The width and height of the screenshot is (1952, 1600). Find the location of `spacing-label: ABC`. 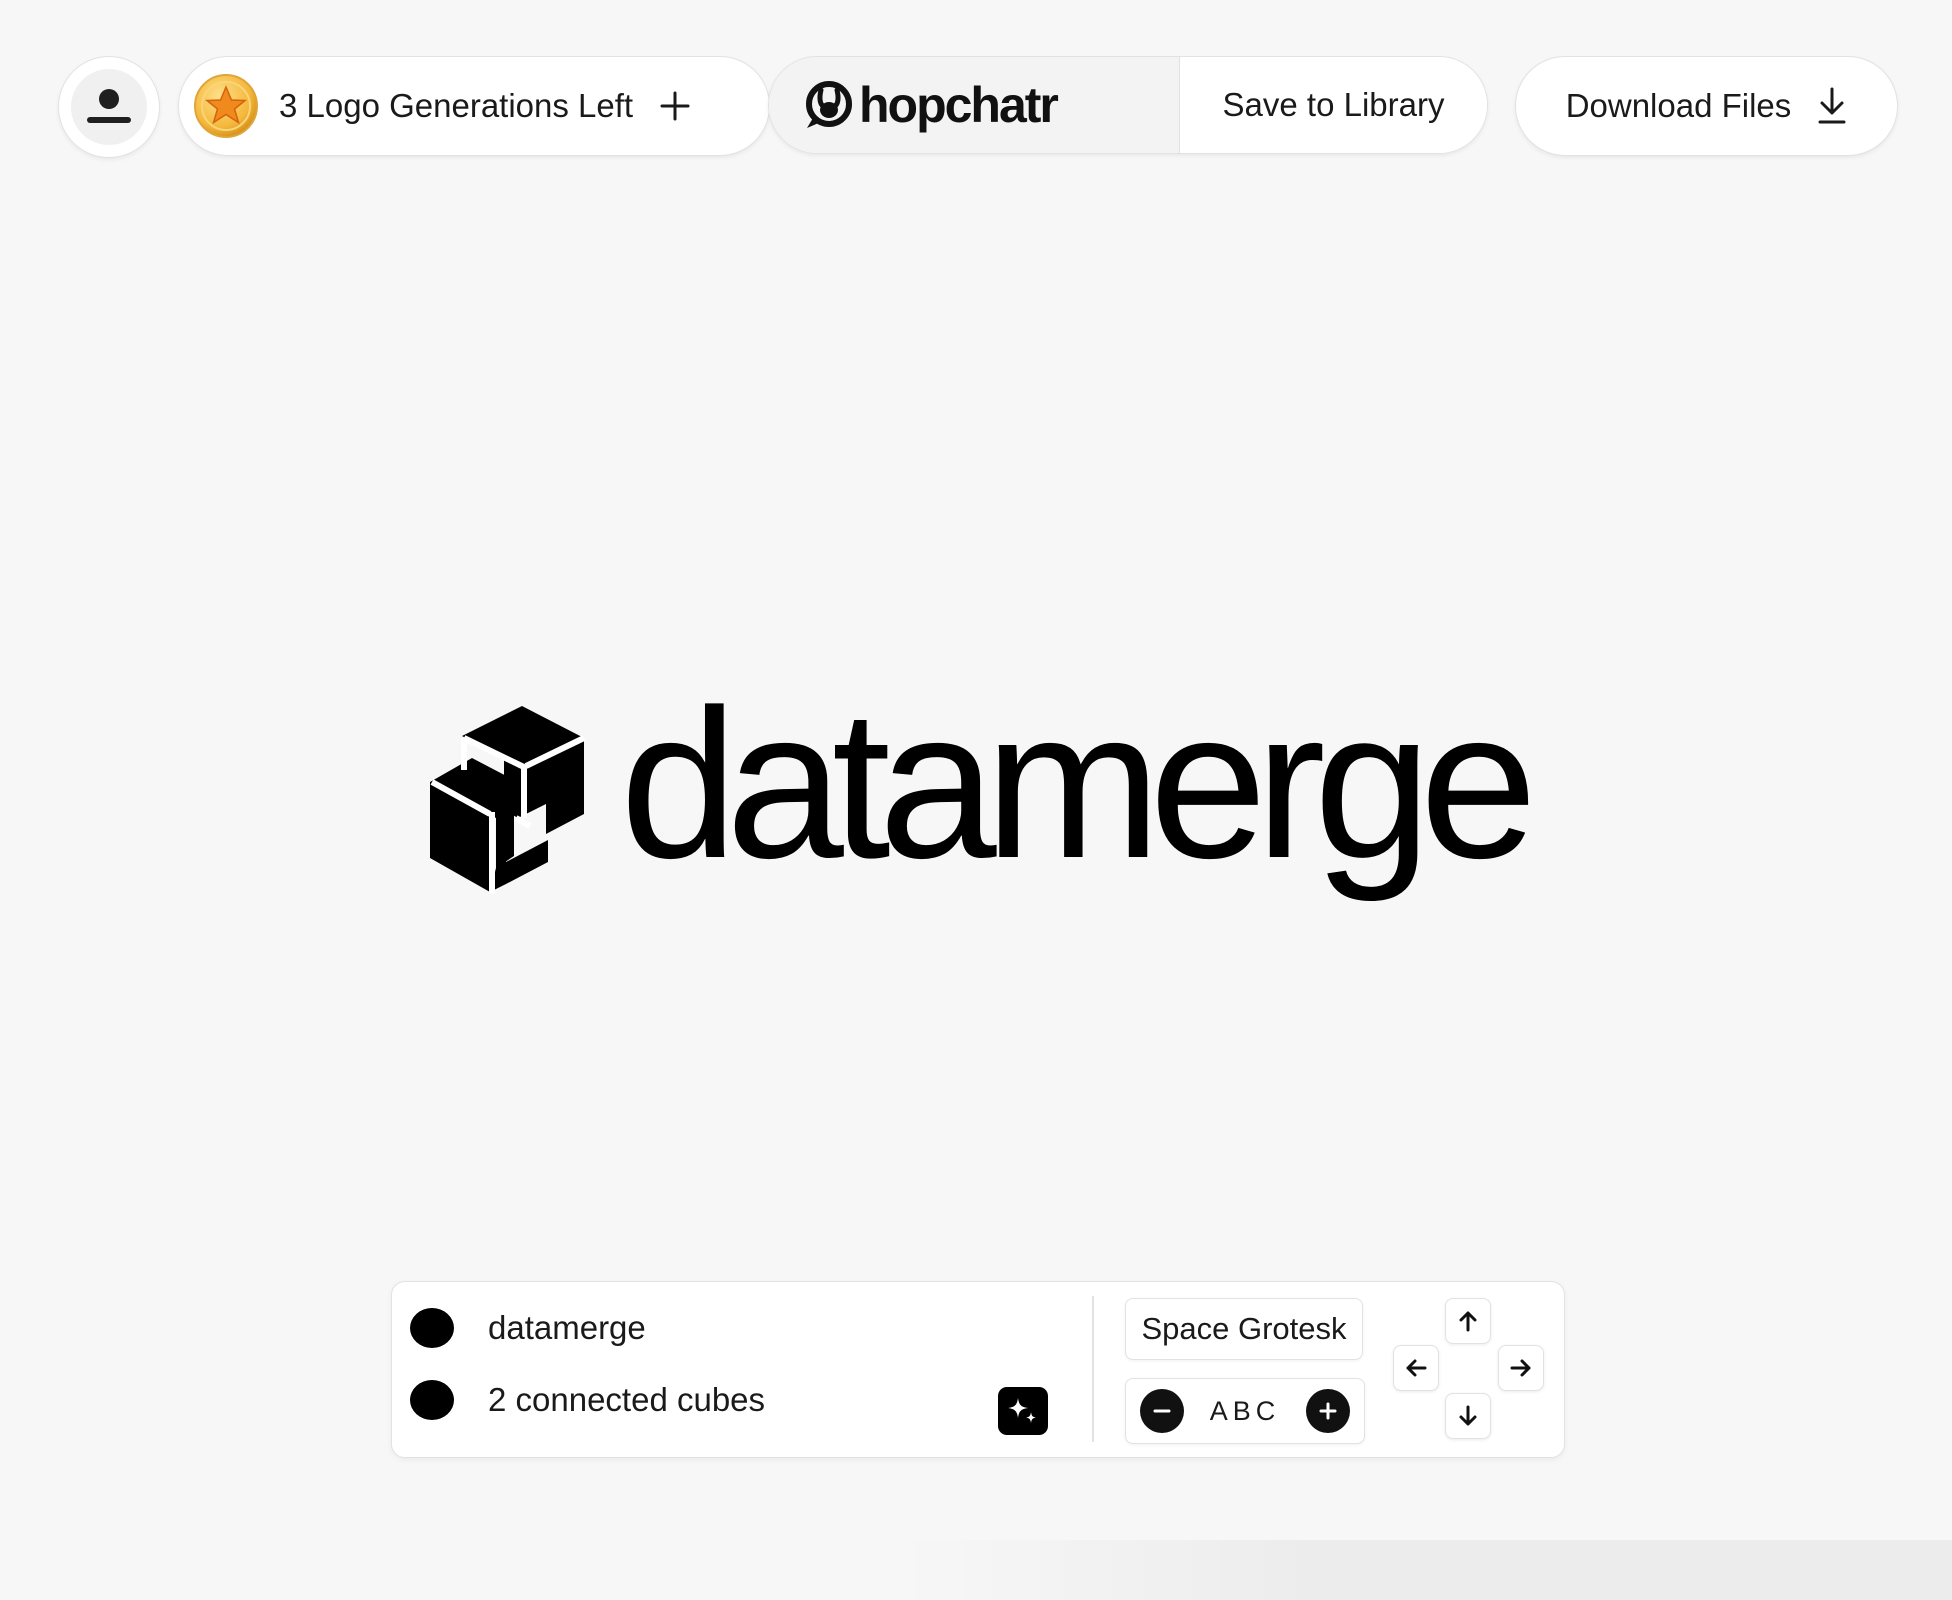

spacing-label: ABC is located at coordinates (1245, 1410).